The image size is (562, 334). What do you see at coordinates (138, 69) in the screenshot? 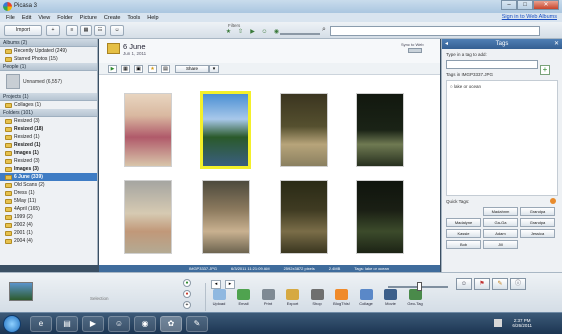
I see `movie-button: ▣` at bounding box center [138, 69].